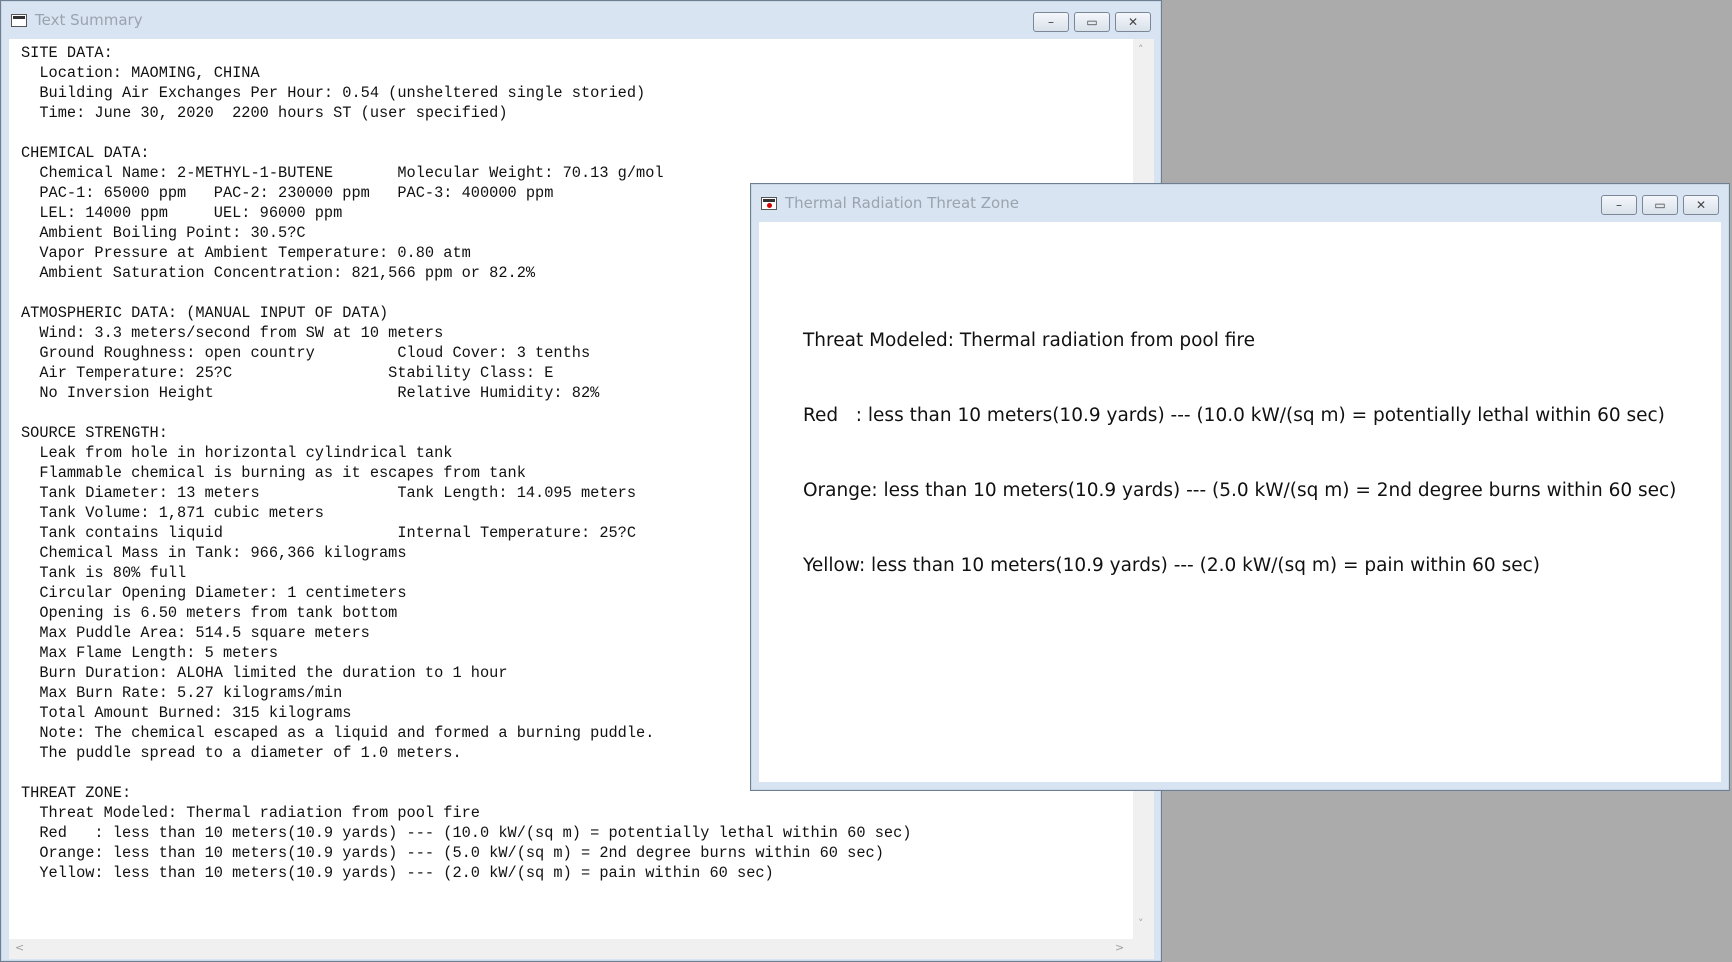 Image resolution: width=1732 pixels, height=962 pixels. I want to click on scroll-down-icon: ˅, so click(1141, 923).